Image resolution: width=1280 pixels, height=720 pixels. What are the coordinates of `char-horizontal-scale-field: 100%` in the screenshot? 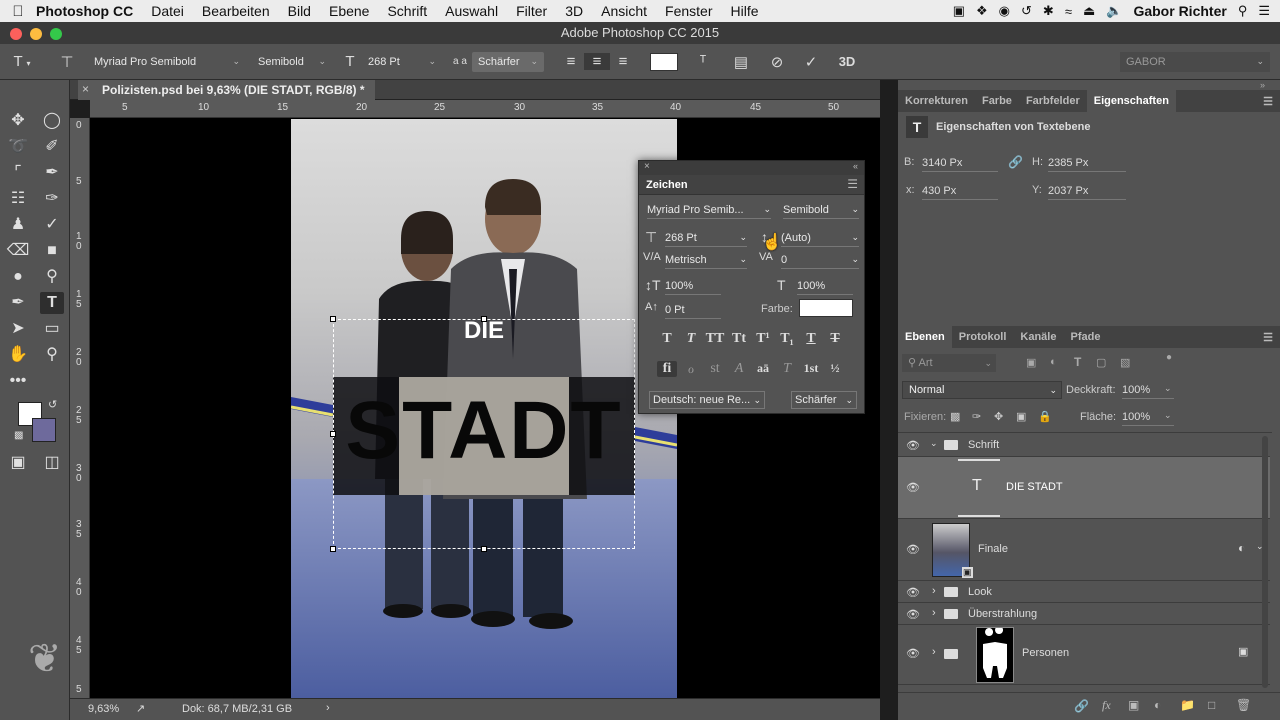 It's located at (825, 286).